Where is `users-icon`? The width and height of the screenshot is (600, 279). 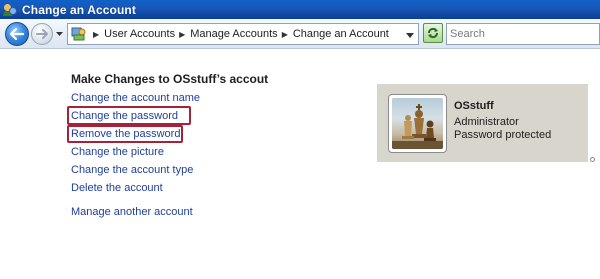 users-icon is located at coordinates (10, 9).